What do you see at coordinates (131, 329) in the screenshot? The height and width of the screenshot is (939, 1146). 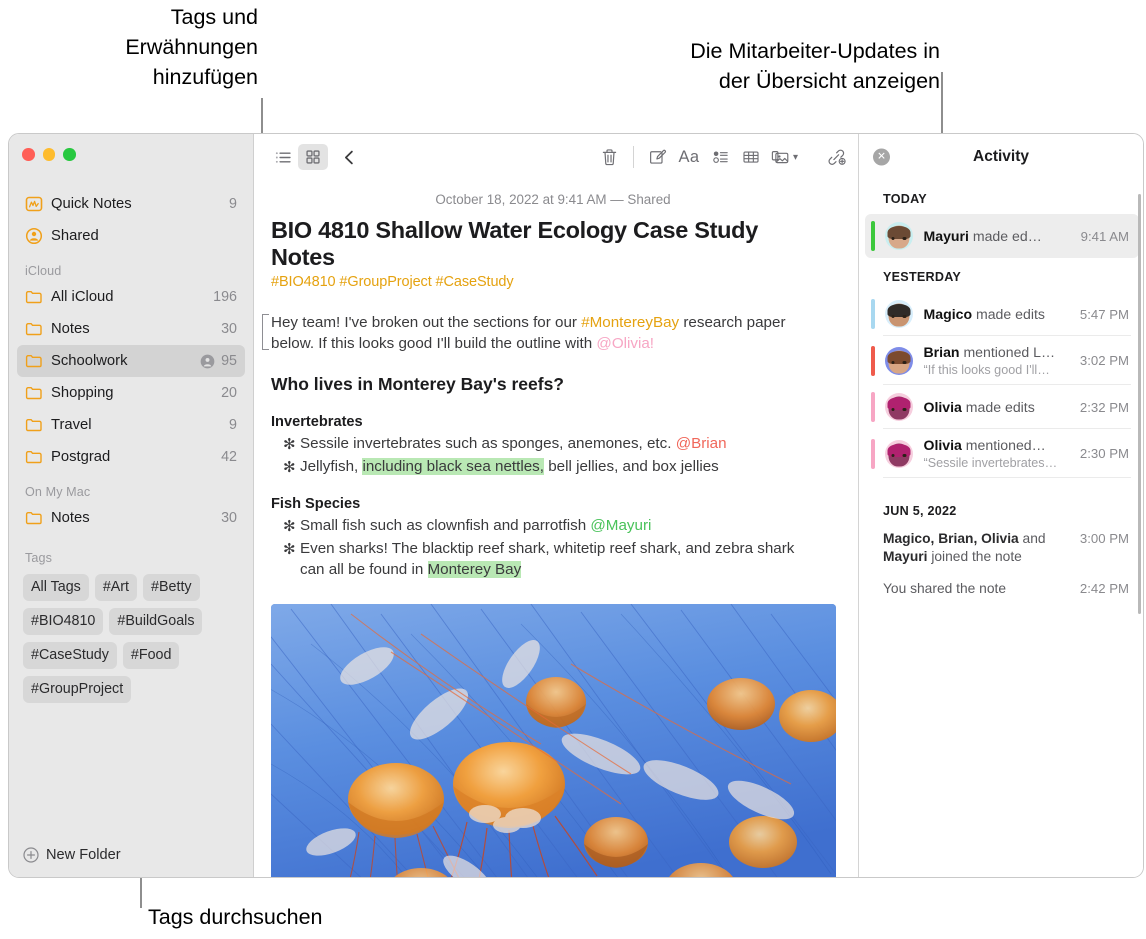 I see `sidebar-item-notes-icloud: Notes 30` at bounding box center [131, 329].